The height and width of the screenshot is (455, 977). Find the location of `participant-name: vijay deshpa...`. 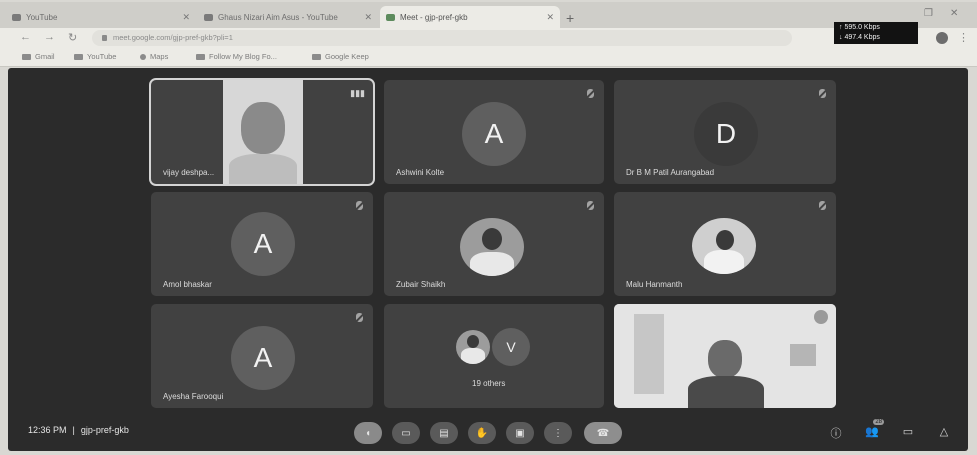

participant-name: vijay deshpa... is located at coordinates (189, 172).